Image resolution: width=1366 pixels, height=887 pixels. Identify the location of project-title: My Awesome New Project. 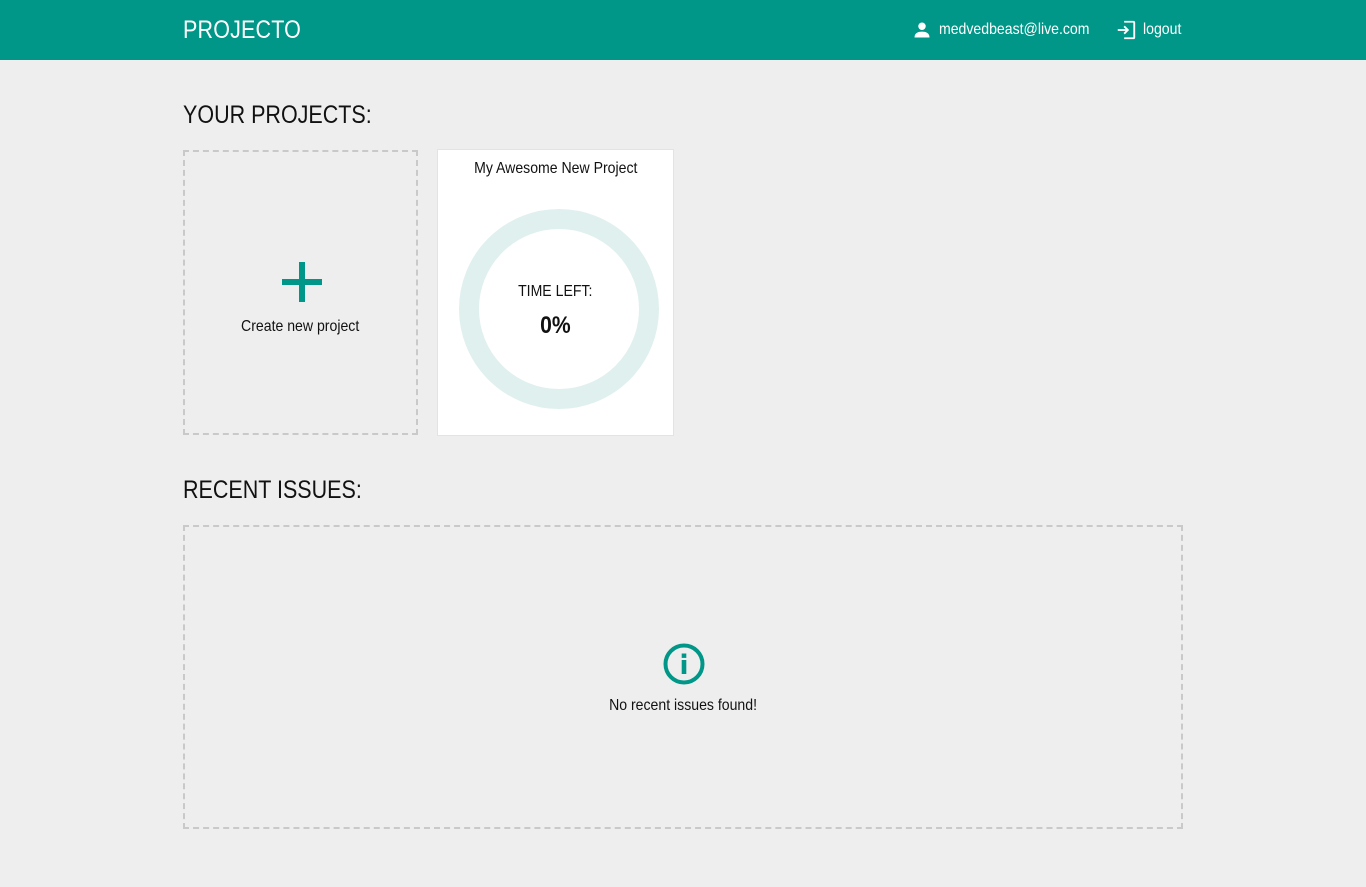
(555, 168).